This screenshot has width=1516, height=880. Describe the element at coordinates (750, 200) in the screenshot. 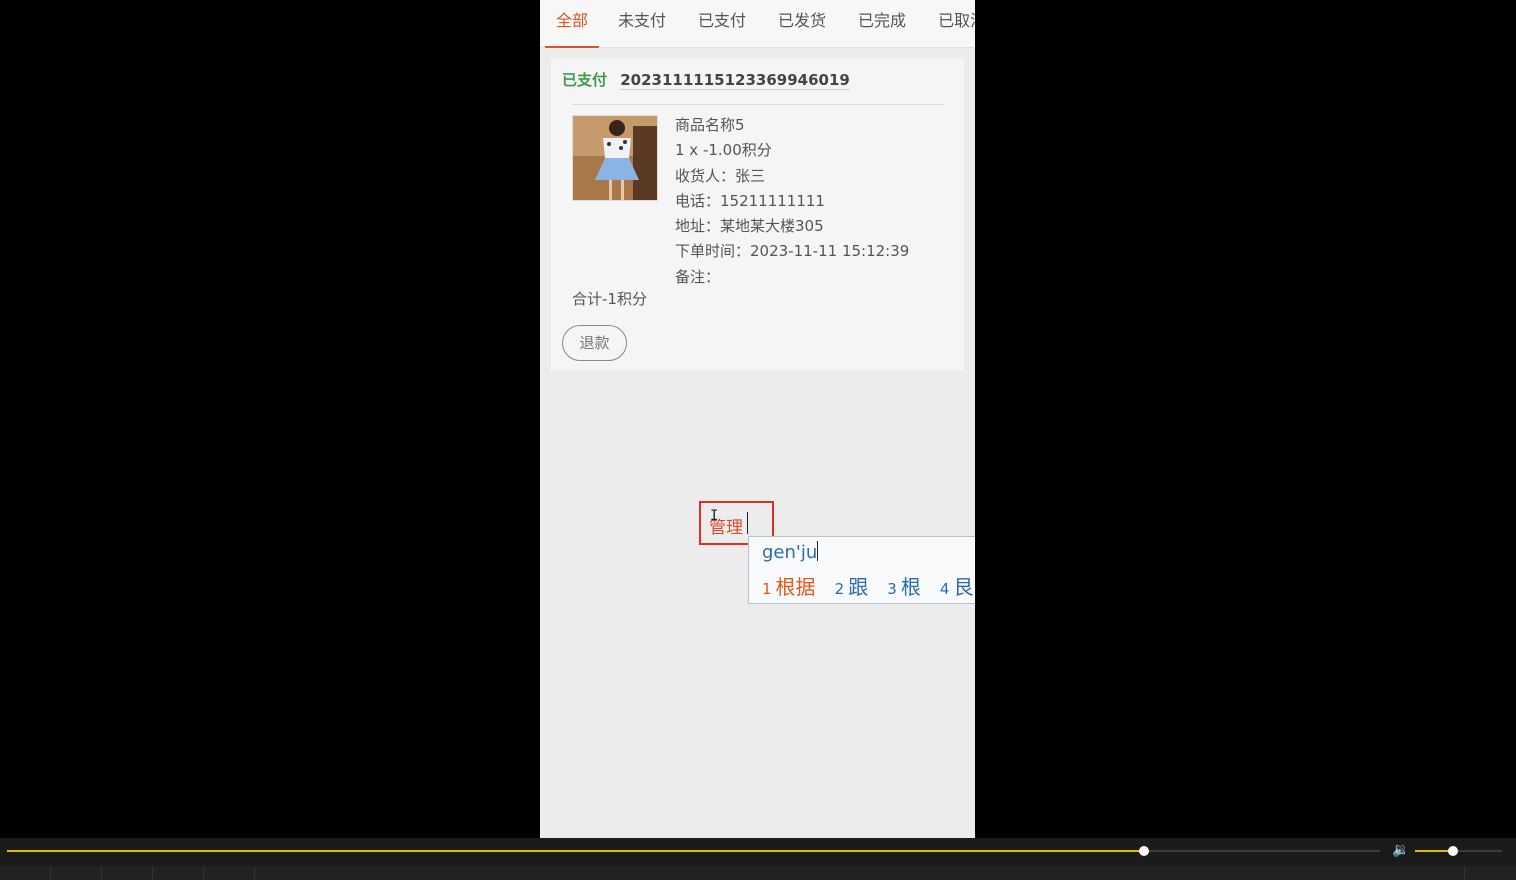

I see `phone: 电话：15211111111` at that location.